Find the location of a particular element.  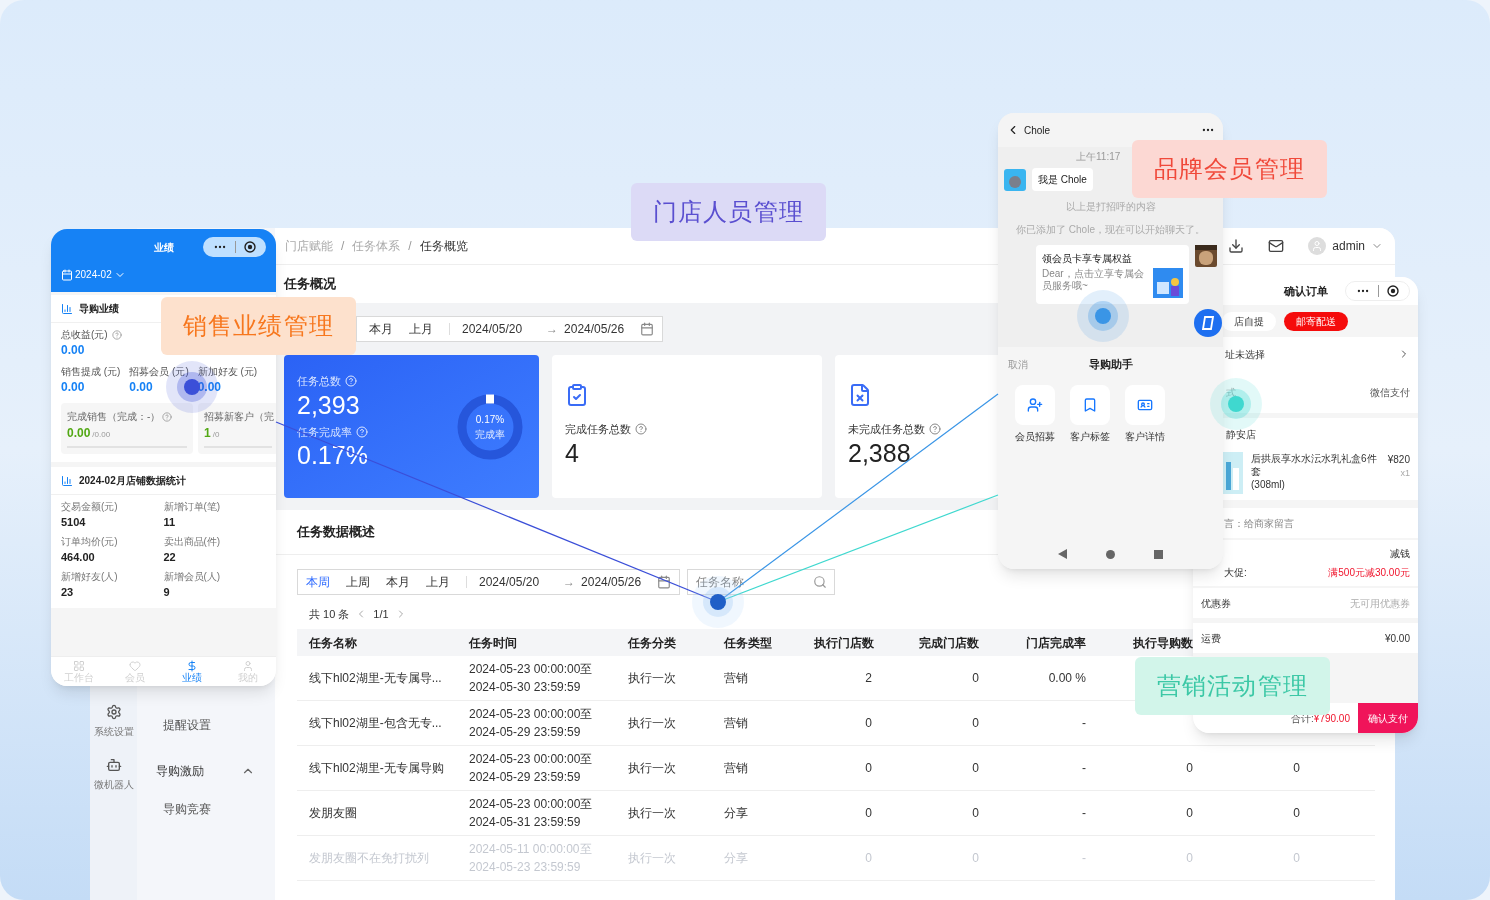

link-card: 领会员卡享专属权益 Dear，点击立享专属会员服务哦~ is located at coordinates (1112, 274).